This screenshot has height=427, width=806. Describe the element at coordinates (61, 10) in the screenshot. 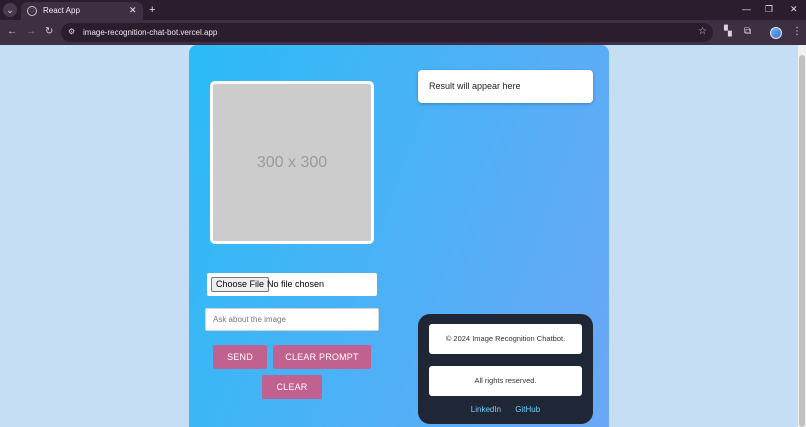

I see `tab-title: React App` at that location.